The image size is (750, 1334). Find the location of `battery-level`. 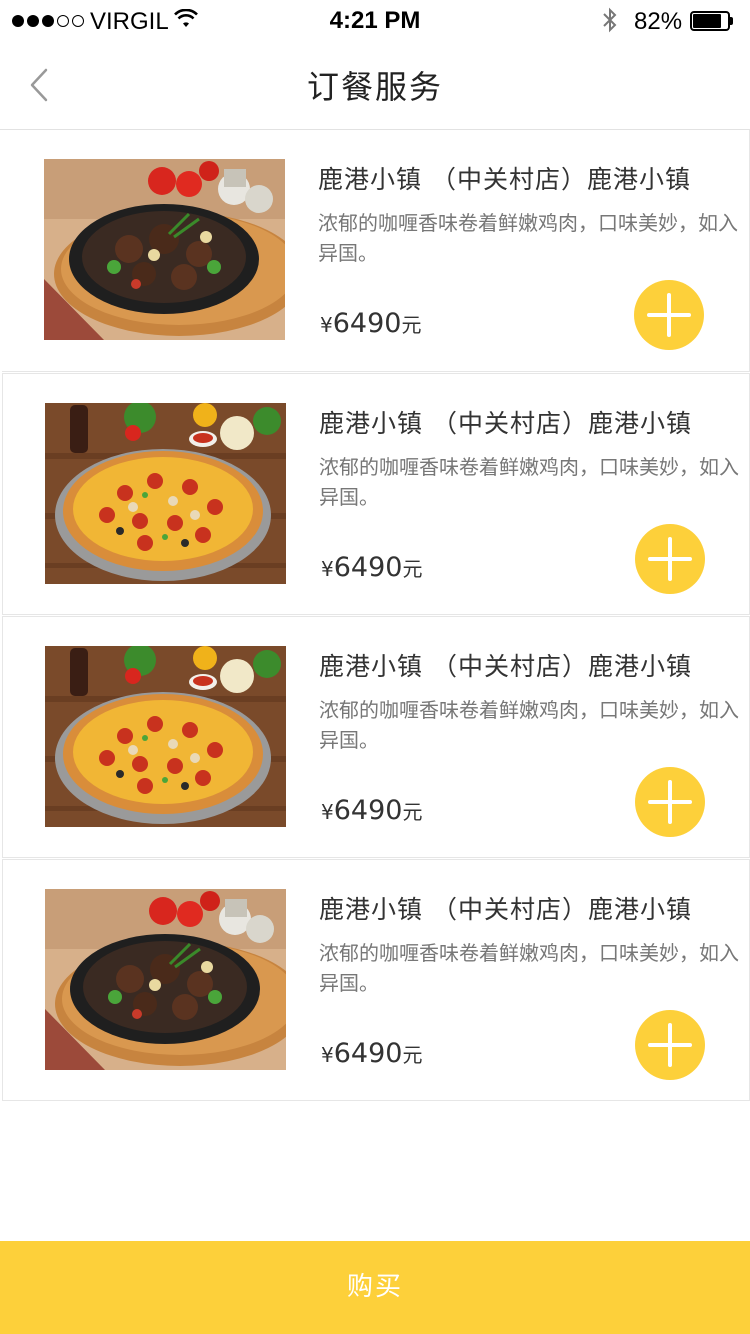

battery-level is located at coordinates (707, 21).